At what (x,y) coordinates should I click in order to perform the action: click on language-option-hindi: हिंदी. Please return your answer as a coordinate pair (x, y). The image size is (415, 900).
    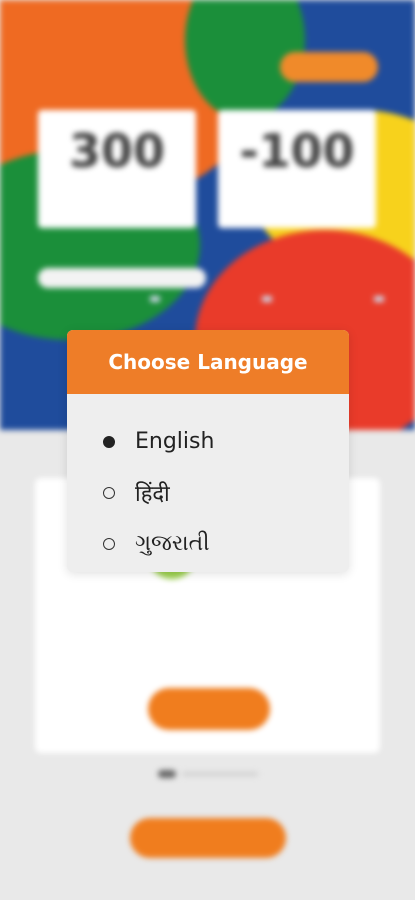
    Looking at the image, I should click on (208, 492).